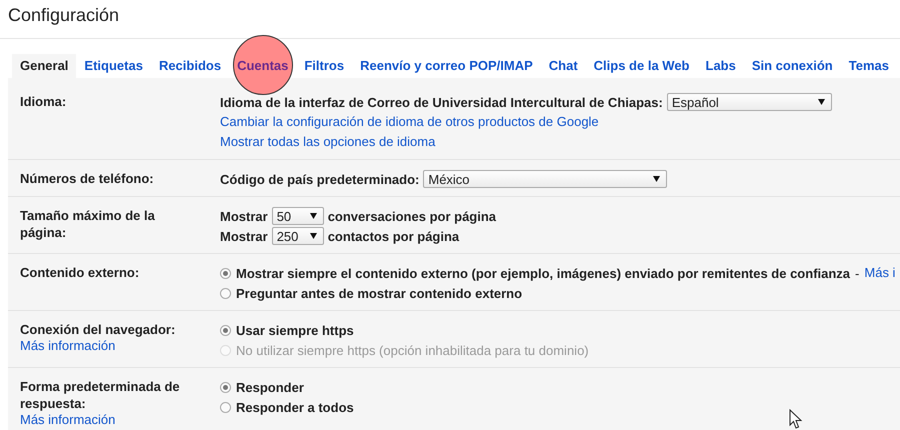 The image size is (900, 430). What do you see at coordinates (44, 66) in the screenshot?
I see `settings-tab: General` at bounding box center [44, 66].